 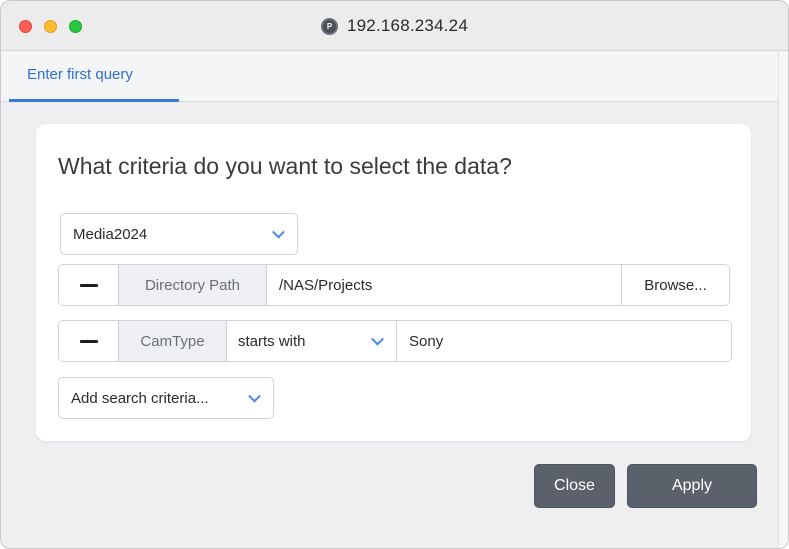 What do you see at coordinates (692, 486) in the screenshot?
I see `apply-button: Apply` at bounding box center [692, 486].